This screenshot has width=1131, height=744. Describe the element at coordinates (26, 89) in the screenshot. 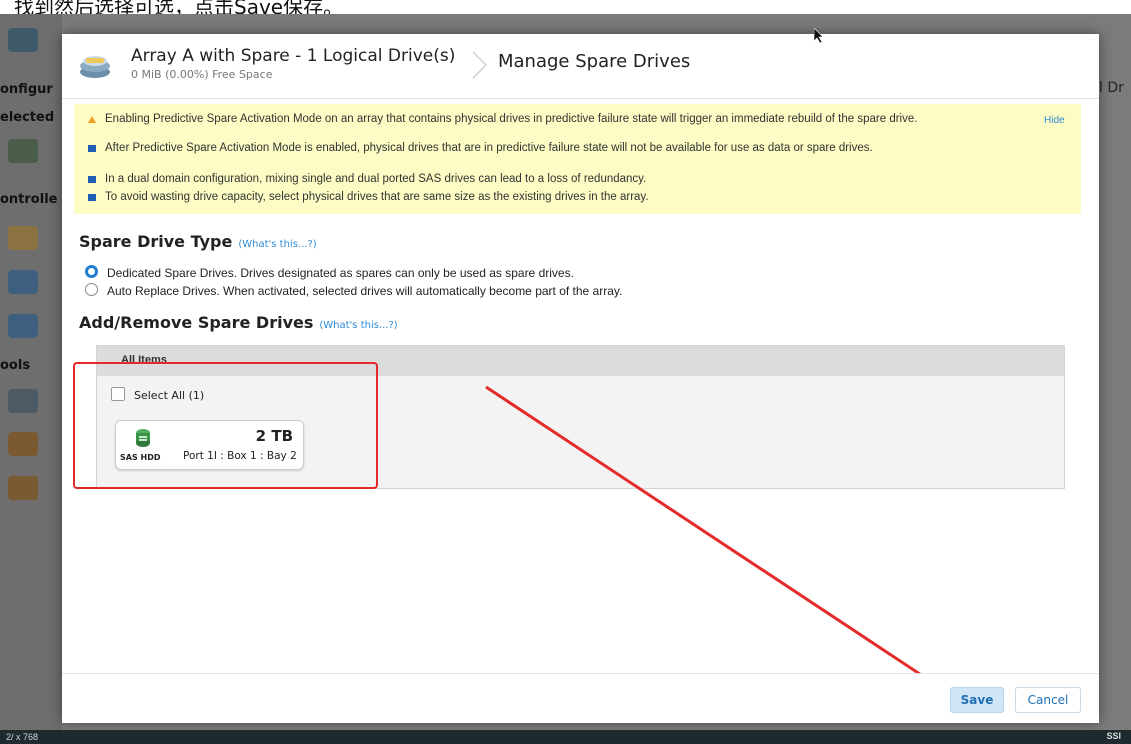

I see `bg-label-configure: onfigur` at that location.